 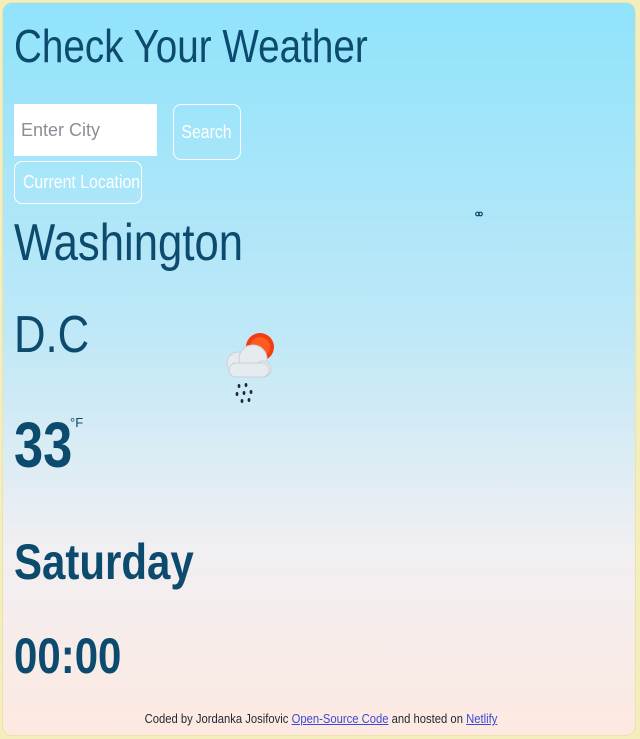 I want to click on search-button: Search, so click(x=207, y=132).